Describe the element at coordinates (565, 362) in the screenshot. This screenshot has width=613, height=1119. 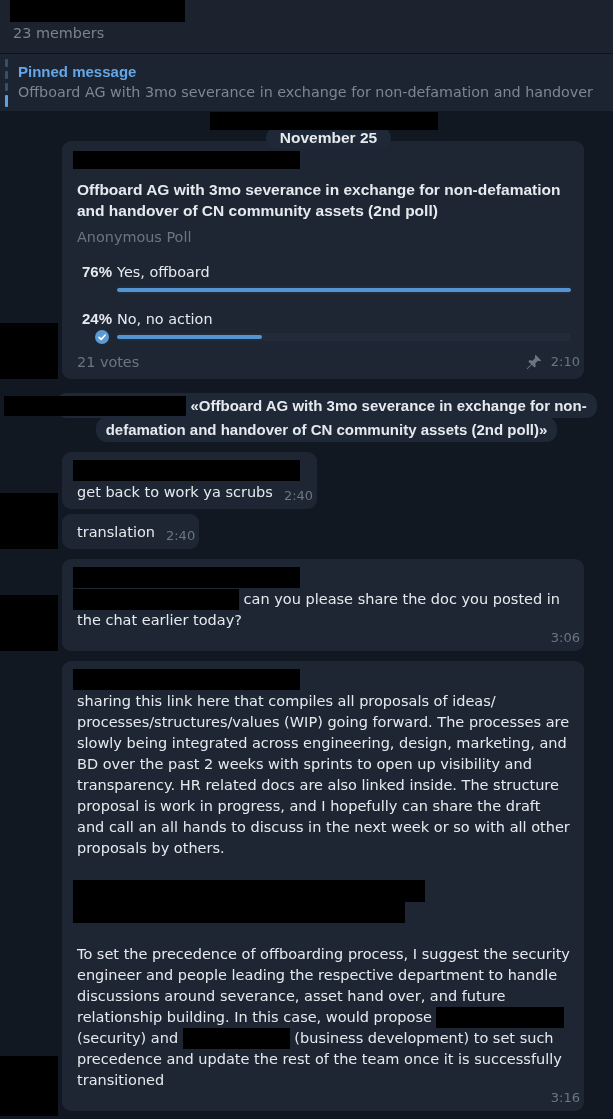
I see `message-time: 2:10` at that location.